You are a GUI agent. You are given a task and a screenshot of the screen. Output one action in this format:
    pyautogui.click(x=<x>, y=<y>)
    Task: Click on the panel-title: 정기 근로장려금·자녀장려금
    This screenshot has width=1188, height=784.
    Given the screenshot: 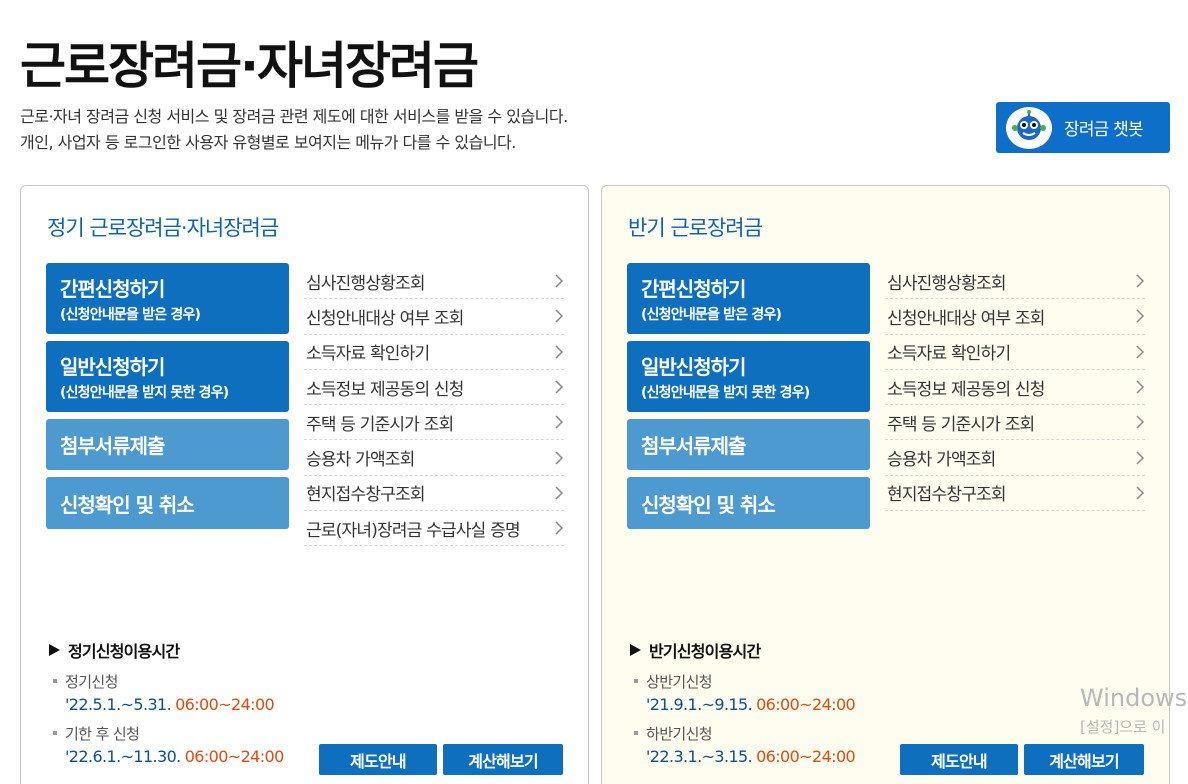 What is the action you would take?
    pyautogui.click(x=163, y=228)
    